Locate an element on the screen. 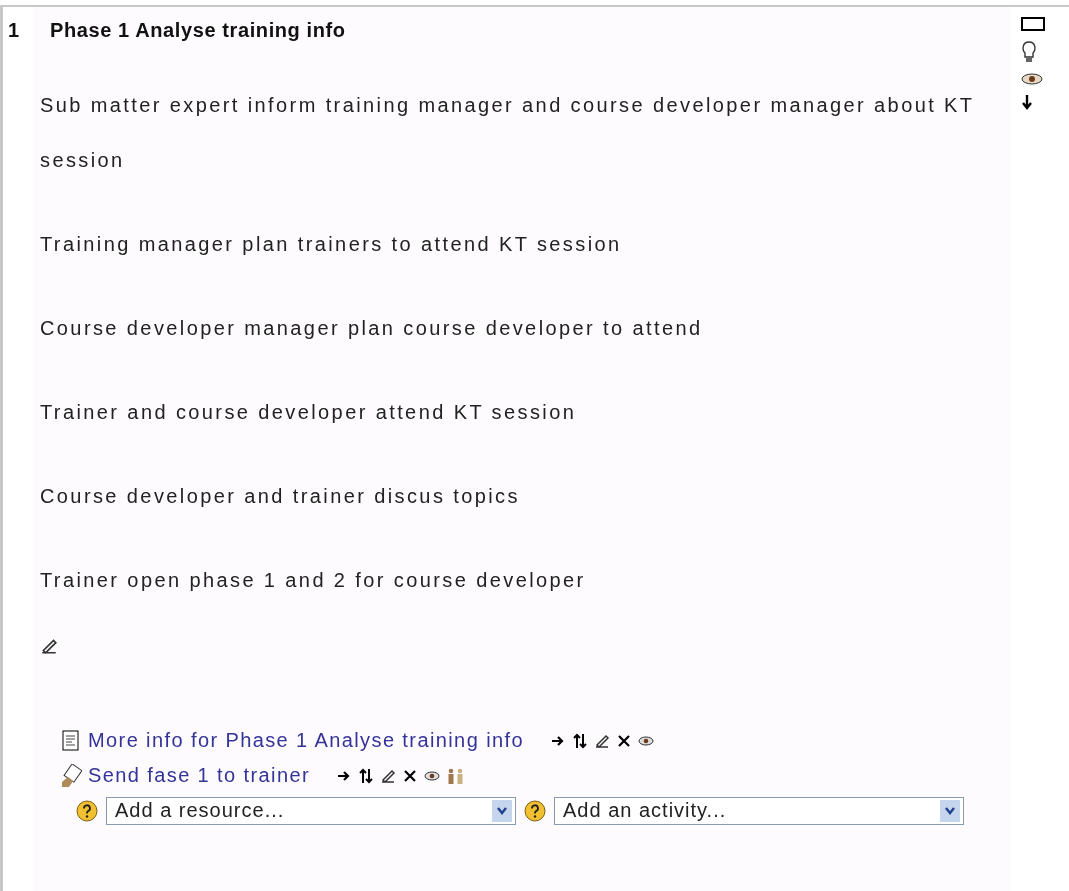 The width and height of the screenshot is (1069, 891). section-number: 1 is located at coordinates (14, 30).